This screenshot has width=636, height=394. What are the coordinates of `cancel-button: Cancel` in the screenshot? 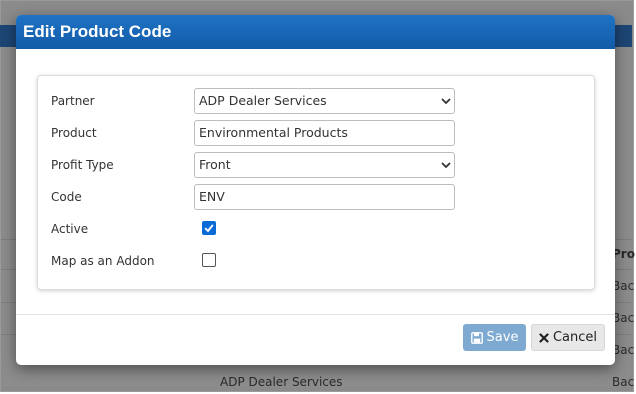 It's located at (568, 337).